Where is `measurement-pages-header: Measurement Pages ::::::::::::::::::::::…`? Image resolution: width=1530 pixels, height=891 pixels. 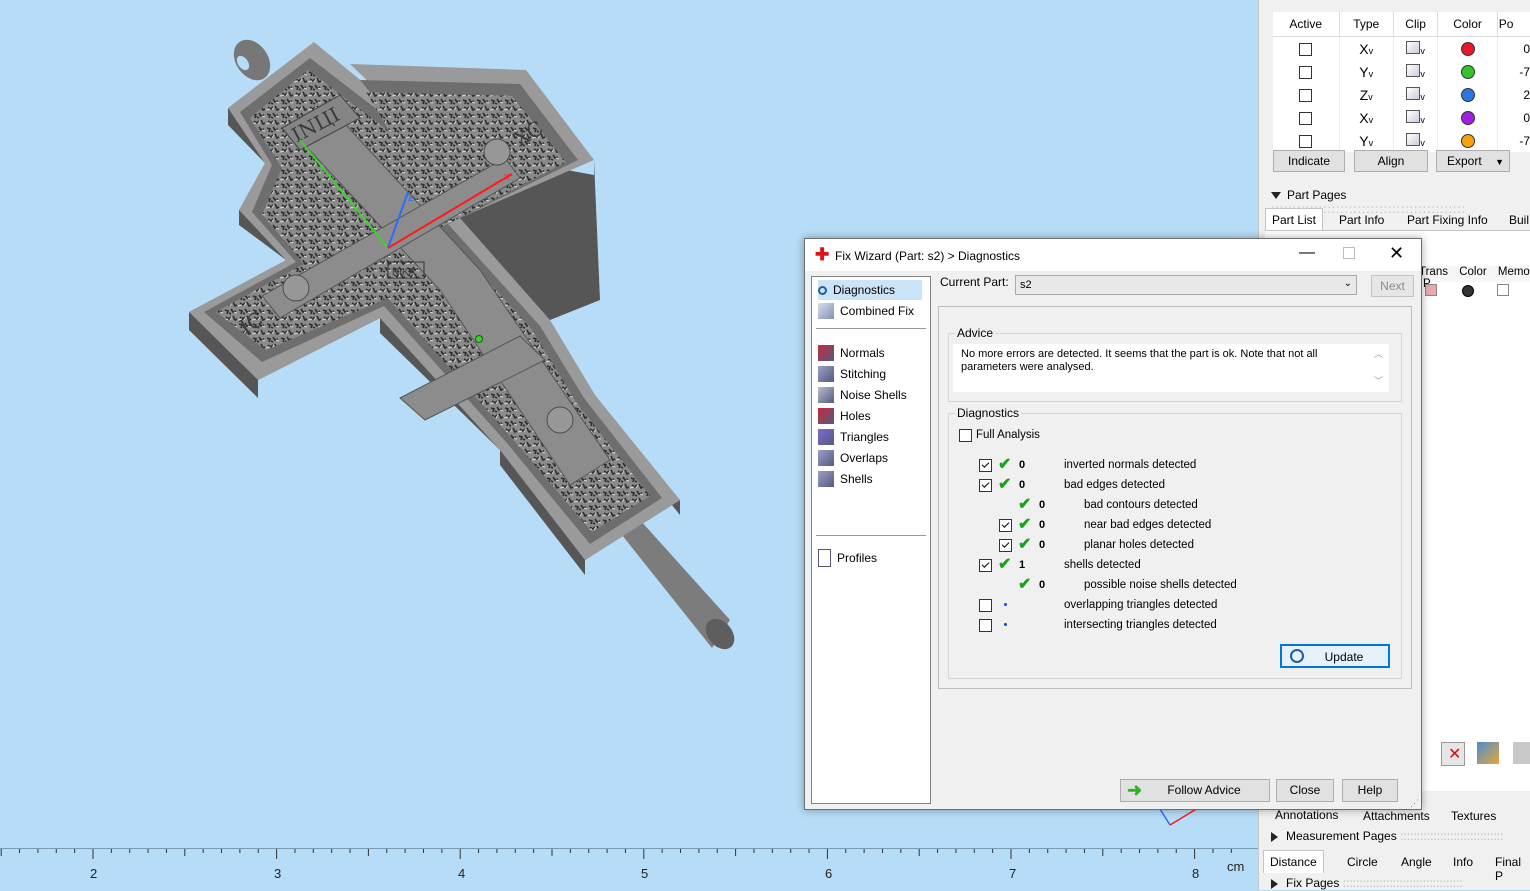
measurement-pages-header: Measurement Pages ::::::::::::::::::::::… is located at coordinates (1387, 836).